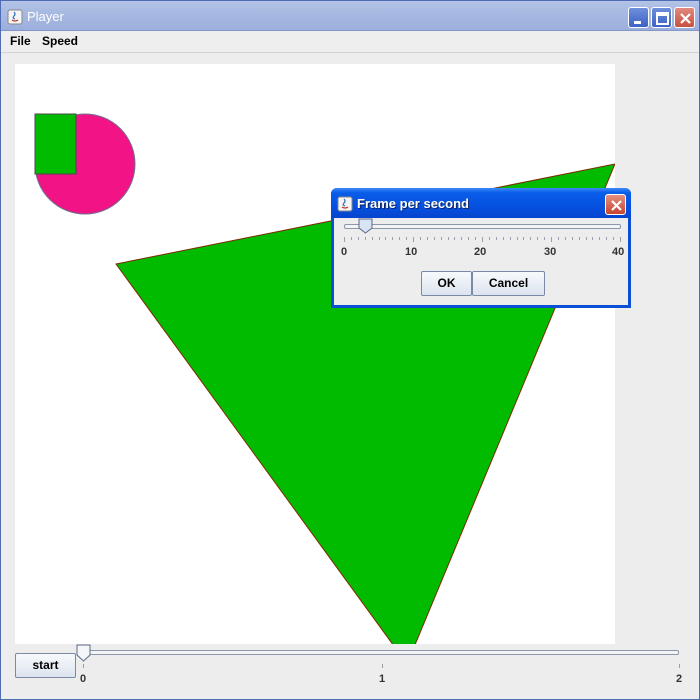  I want to click on menu-bar: File Speed, so click(350, 42).